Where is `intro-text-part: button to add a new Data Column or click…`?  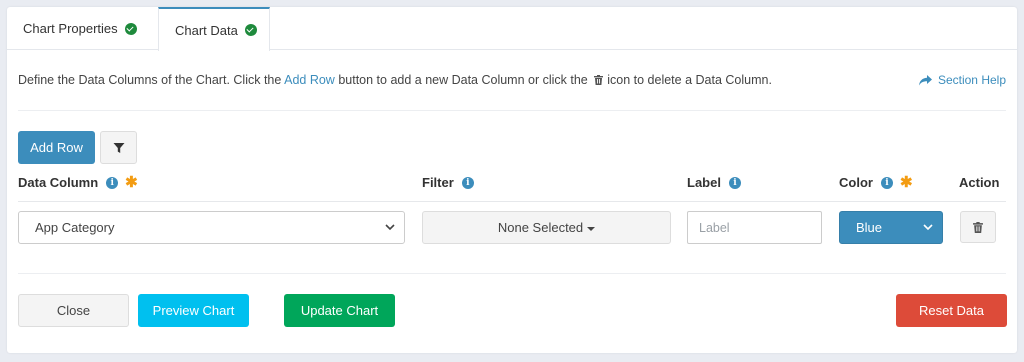
intro-text-part: button to add a new Data Column or click… is located at coordinates (463, 80).